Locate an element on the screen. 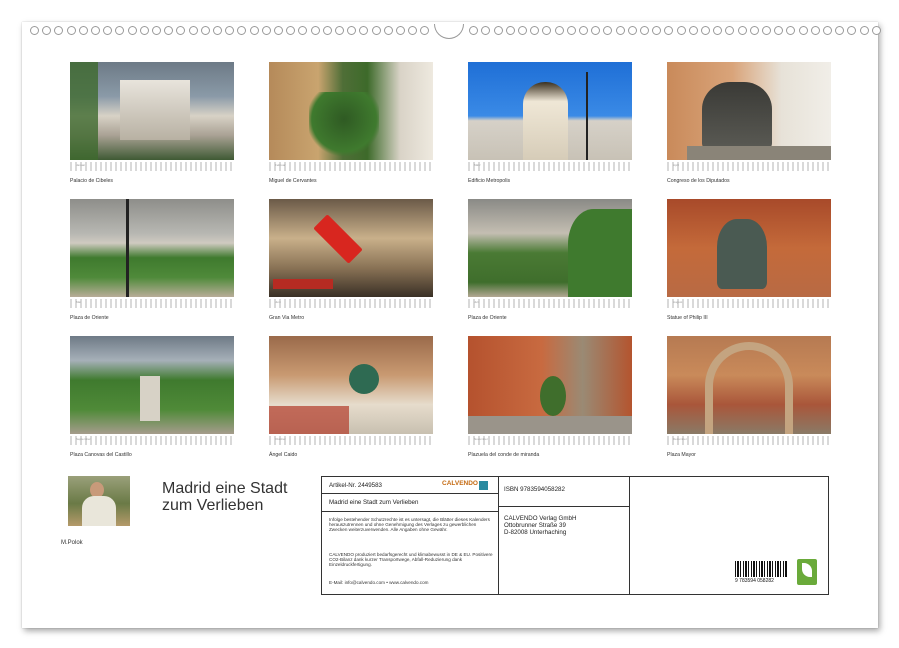 This screenshot has height=648, width=899. calendar-subject: Madrid eine Stadt zum Verlieben is located at coordinates (374, 502).